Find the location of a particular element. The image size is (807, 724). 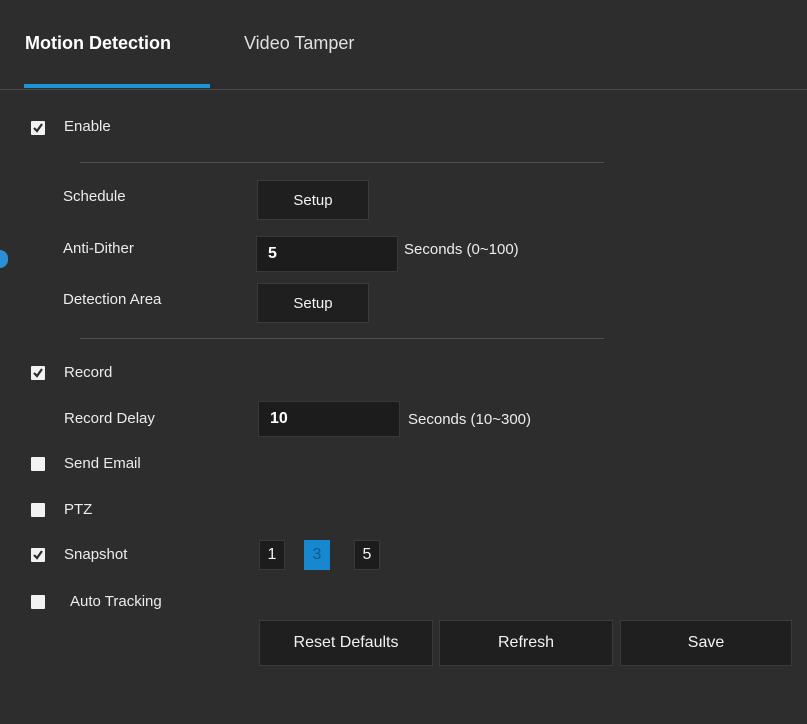

auto-tracking-label: Auto Tracking is located at coordinates (116, 601).